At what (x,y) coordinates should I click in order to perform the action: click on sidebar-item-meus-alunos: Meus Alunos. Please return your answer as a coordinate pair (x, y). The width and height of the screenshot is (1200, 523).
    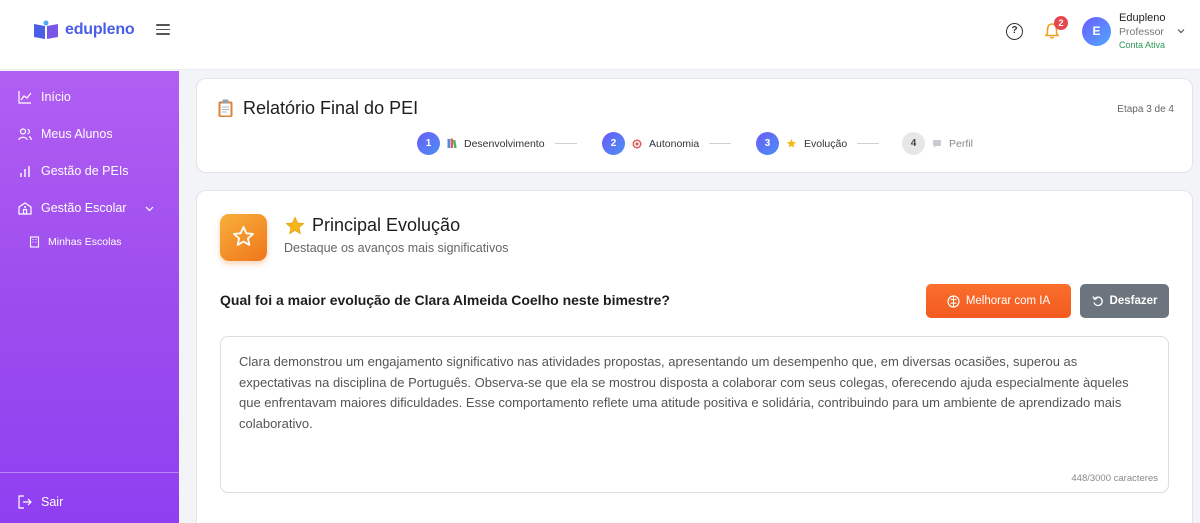
    Looking at the image, I should click on (65, 134).